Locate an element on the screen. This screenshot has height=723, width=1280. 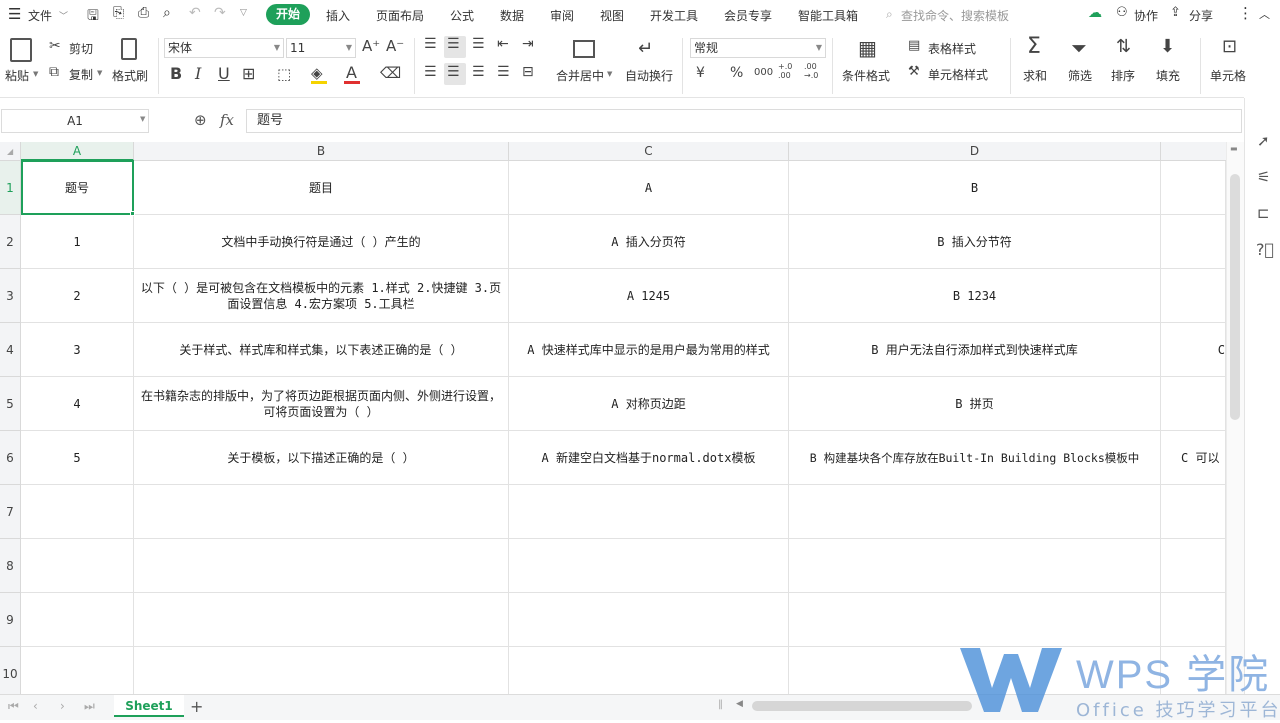
col-header-e is located at coordinates (1193, 151).